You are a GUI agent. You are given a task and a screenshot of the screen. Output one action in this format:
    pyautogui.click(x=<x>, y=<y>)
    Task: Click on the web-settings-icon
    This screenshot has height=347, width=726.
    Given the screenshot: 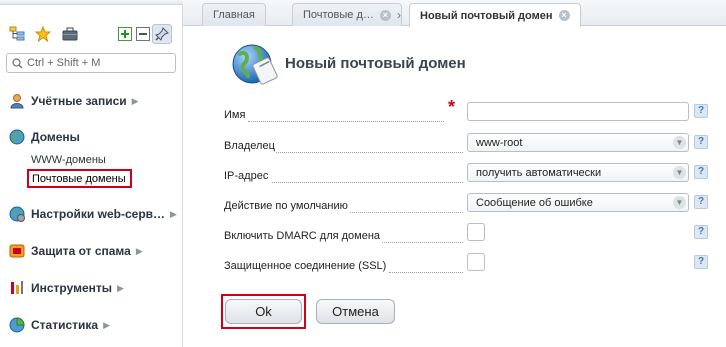 What is the action you would take?
    pyautogui.click(x=17, y=214)
    